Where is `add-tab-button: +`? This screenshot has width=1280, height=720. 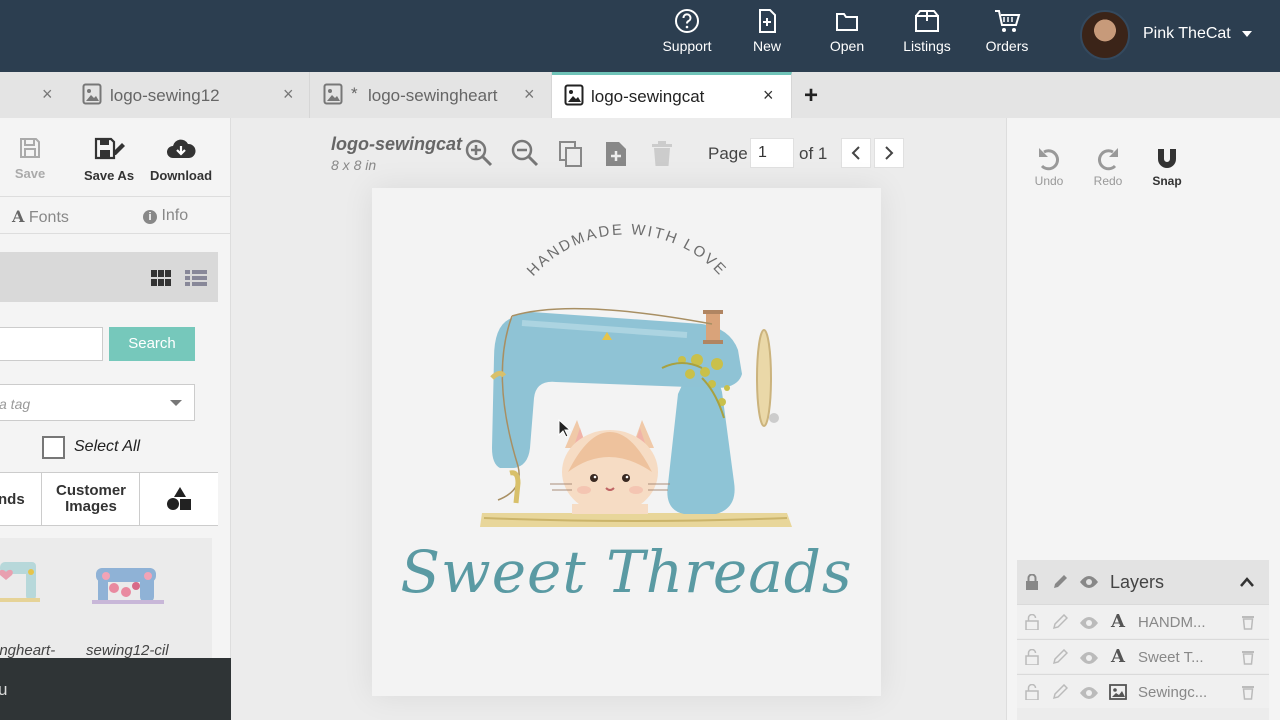 add-tab-button: + is located at coordinates (811, 96).